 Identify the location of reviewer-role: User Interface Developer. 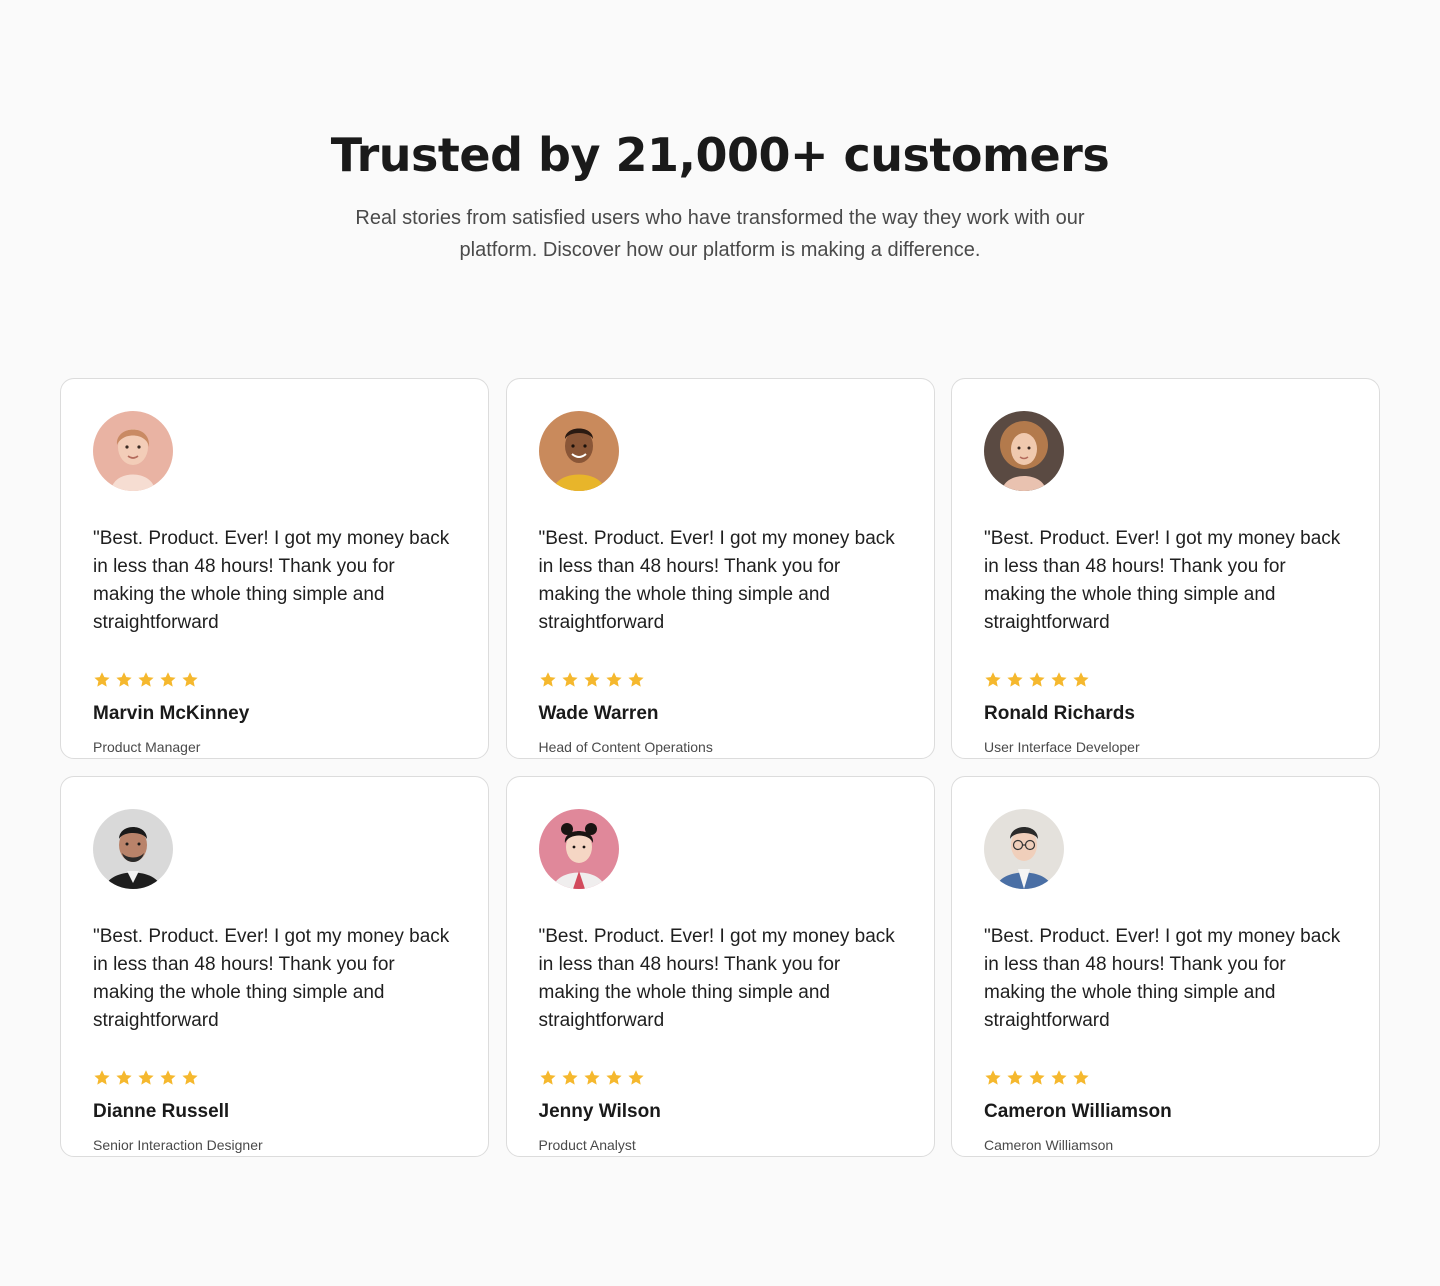
(1062, 747).